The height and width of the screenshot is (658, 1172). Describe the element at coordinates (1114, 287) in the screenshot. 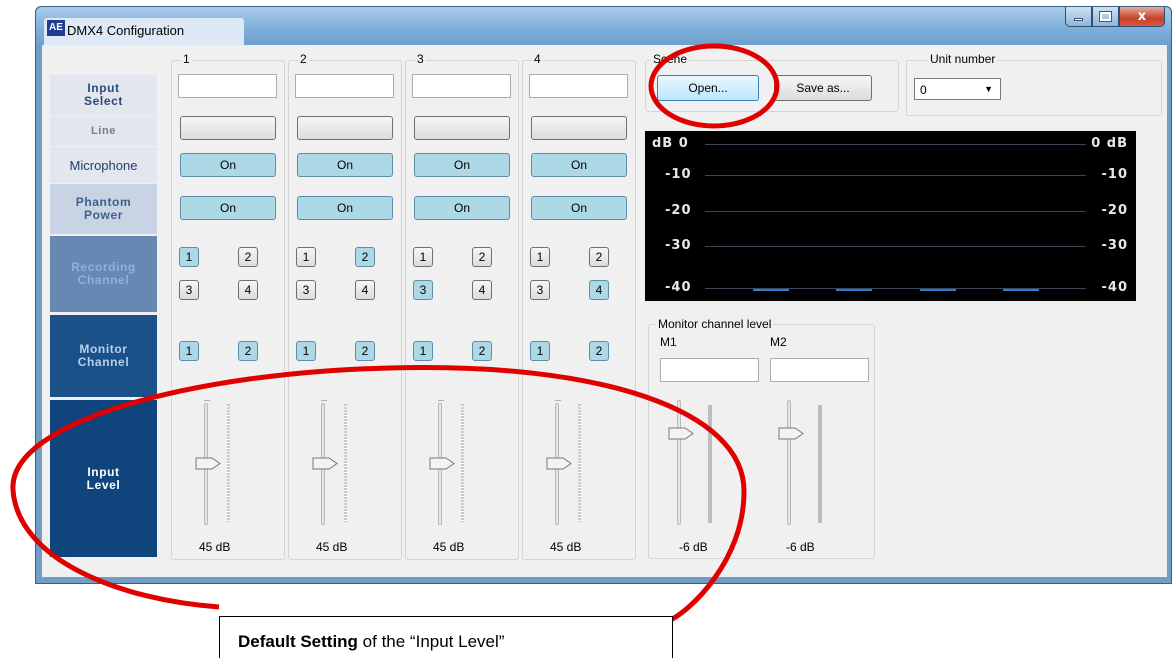

I see `meter-right-label: -40` at that location.